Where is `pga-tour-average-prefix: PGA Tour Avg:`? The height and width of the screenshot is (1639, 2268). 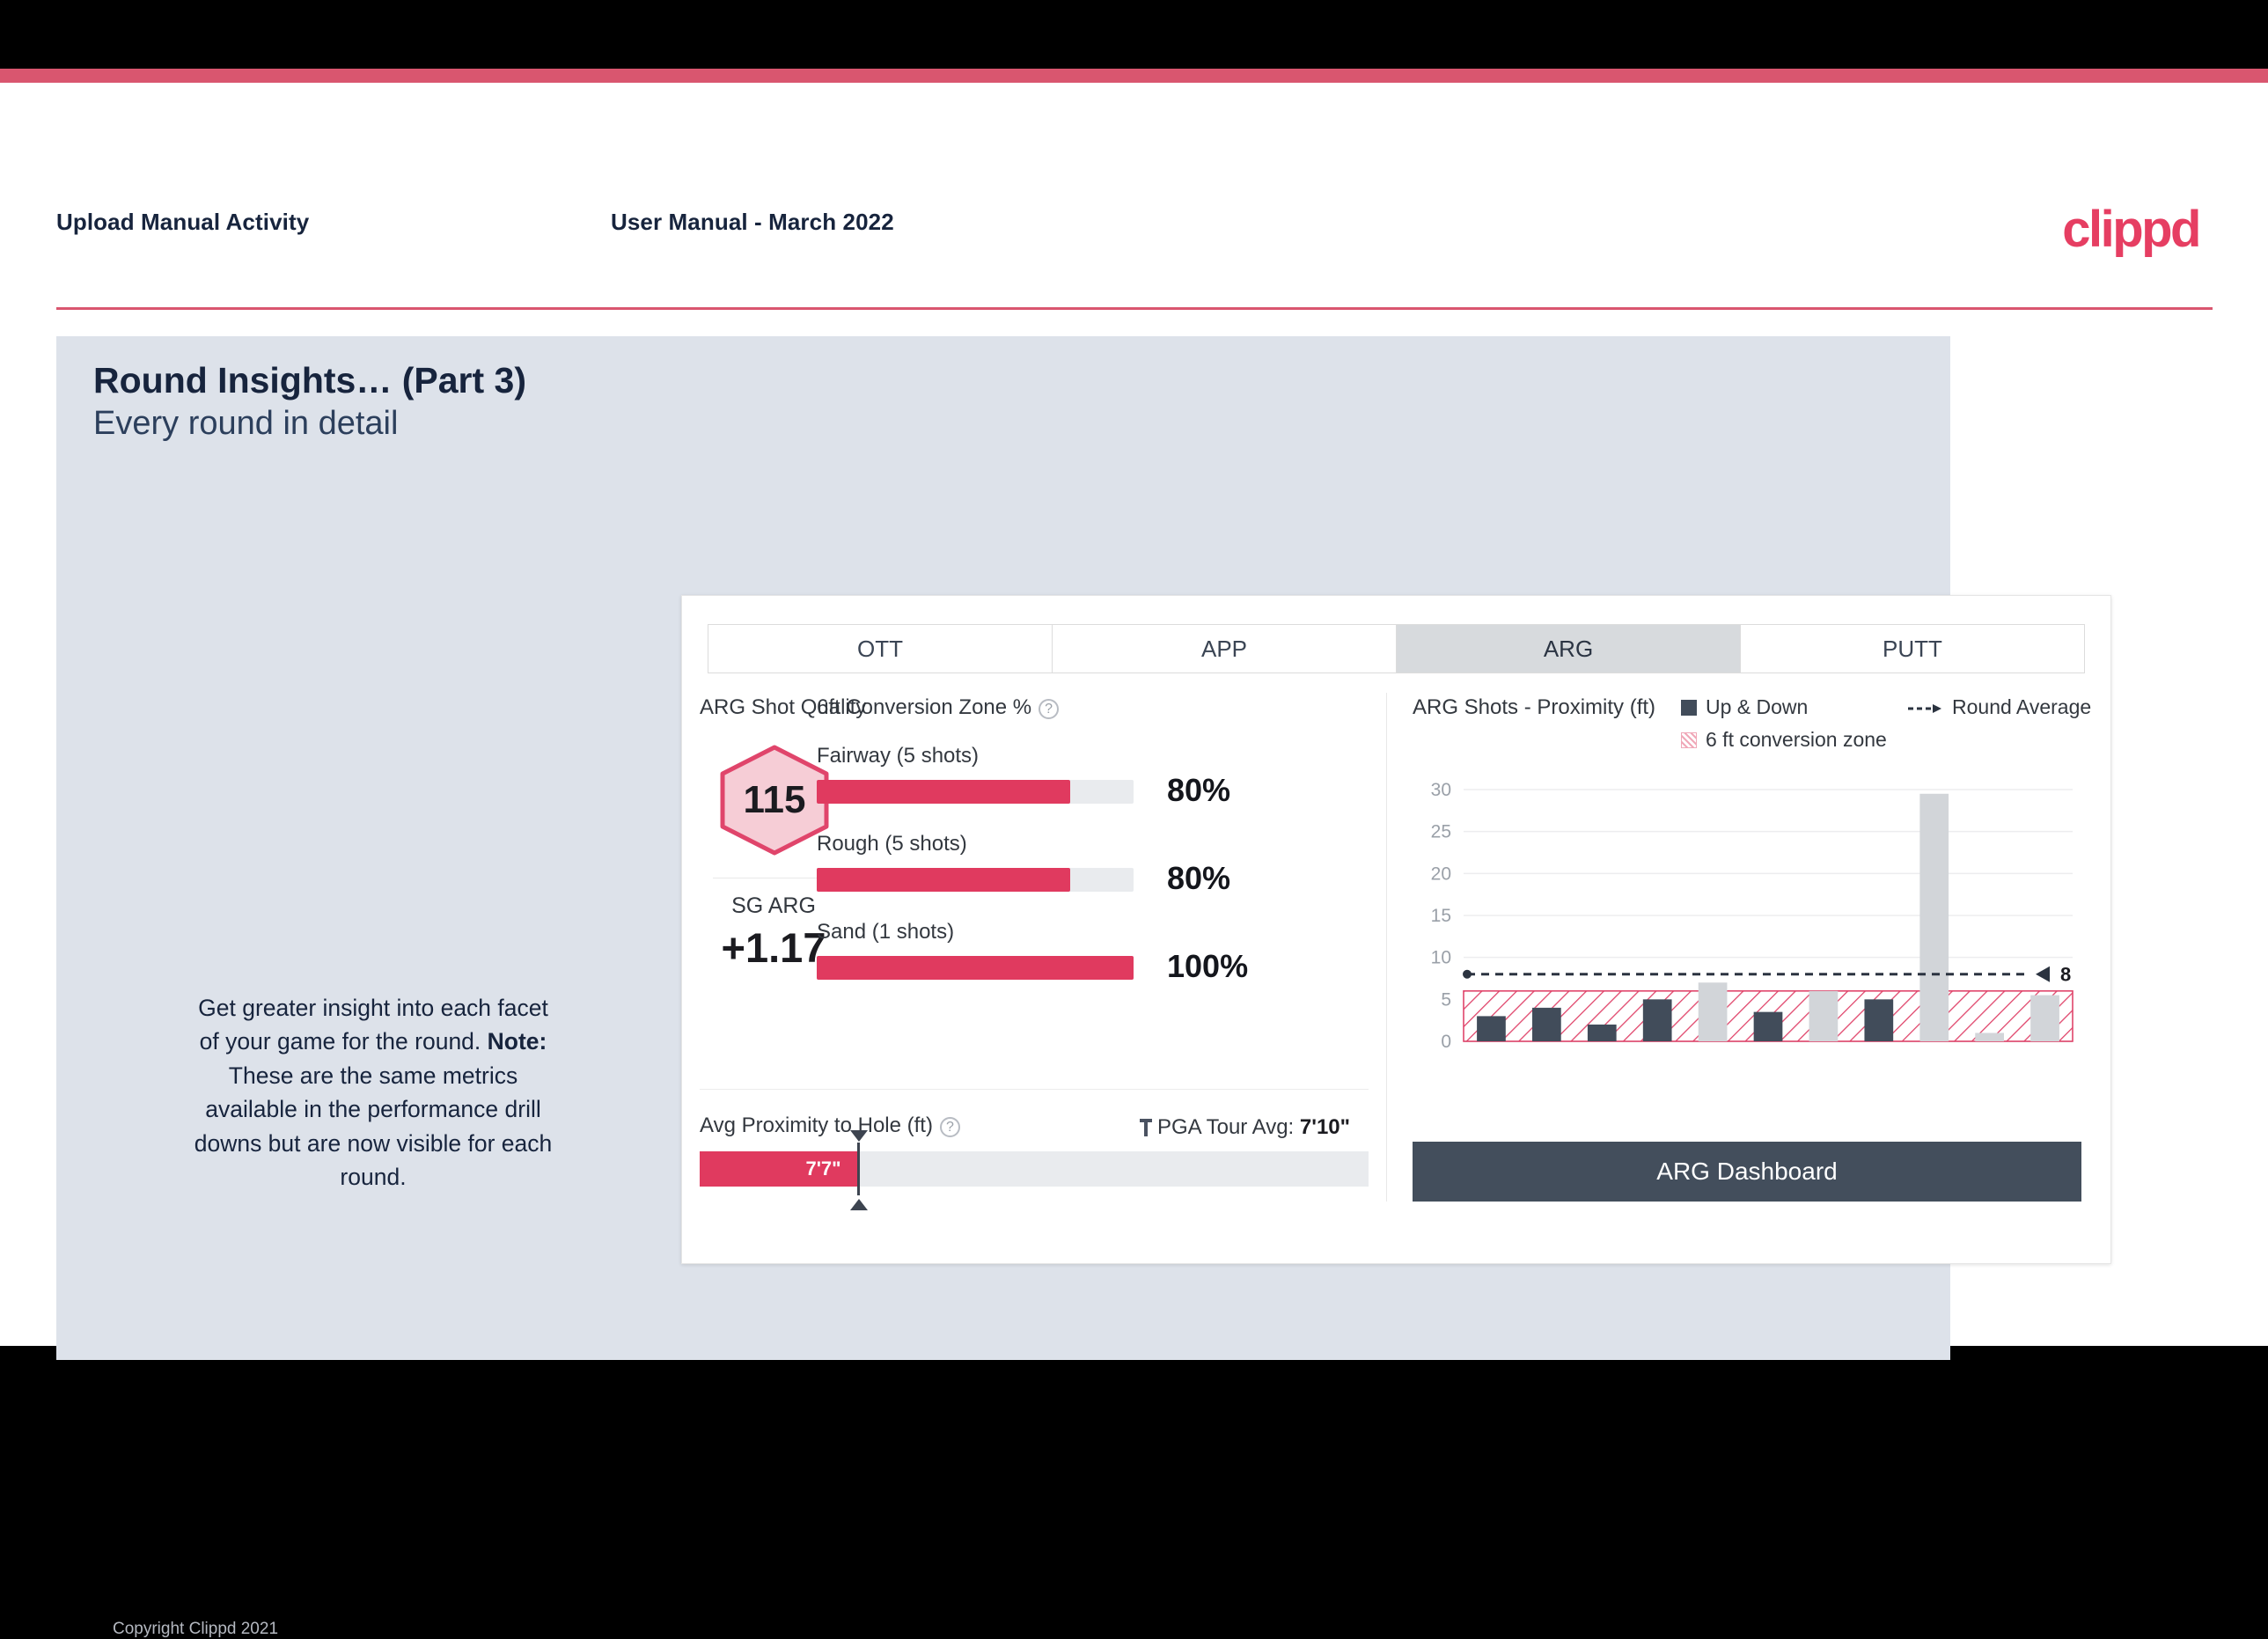 pga-tour-average-prefix: PGA Tour Avg: is located at coordinates (1228, 1127).